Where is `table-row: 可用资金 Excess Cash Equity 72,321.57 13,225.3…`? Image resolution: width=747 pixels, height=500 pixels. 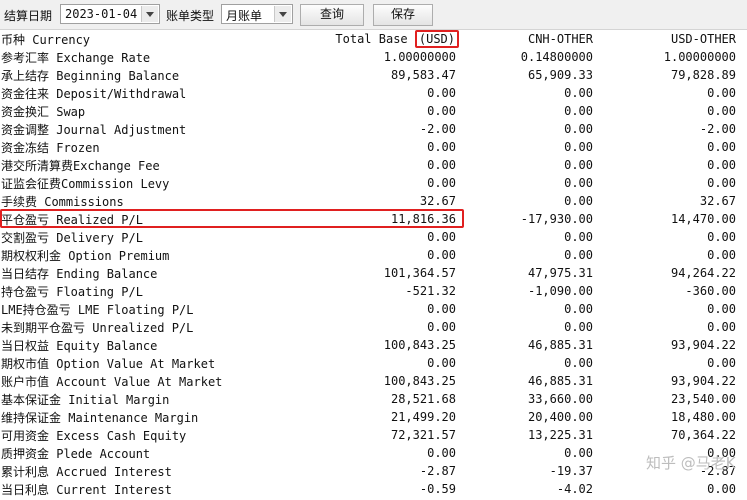
table-row: 可用资金 Excess Cash Equity 72,321.57 13,225.3… is located at coordinates (373, 435).